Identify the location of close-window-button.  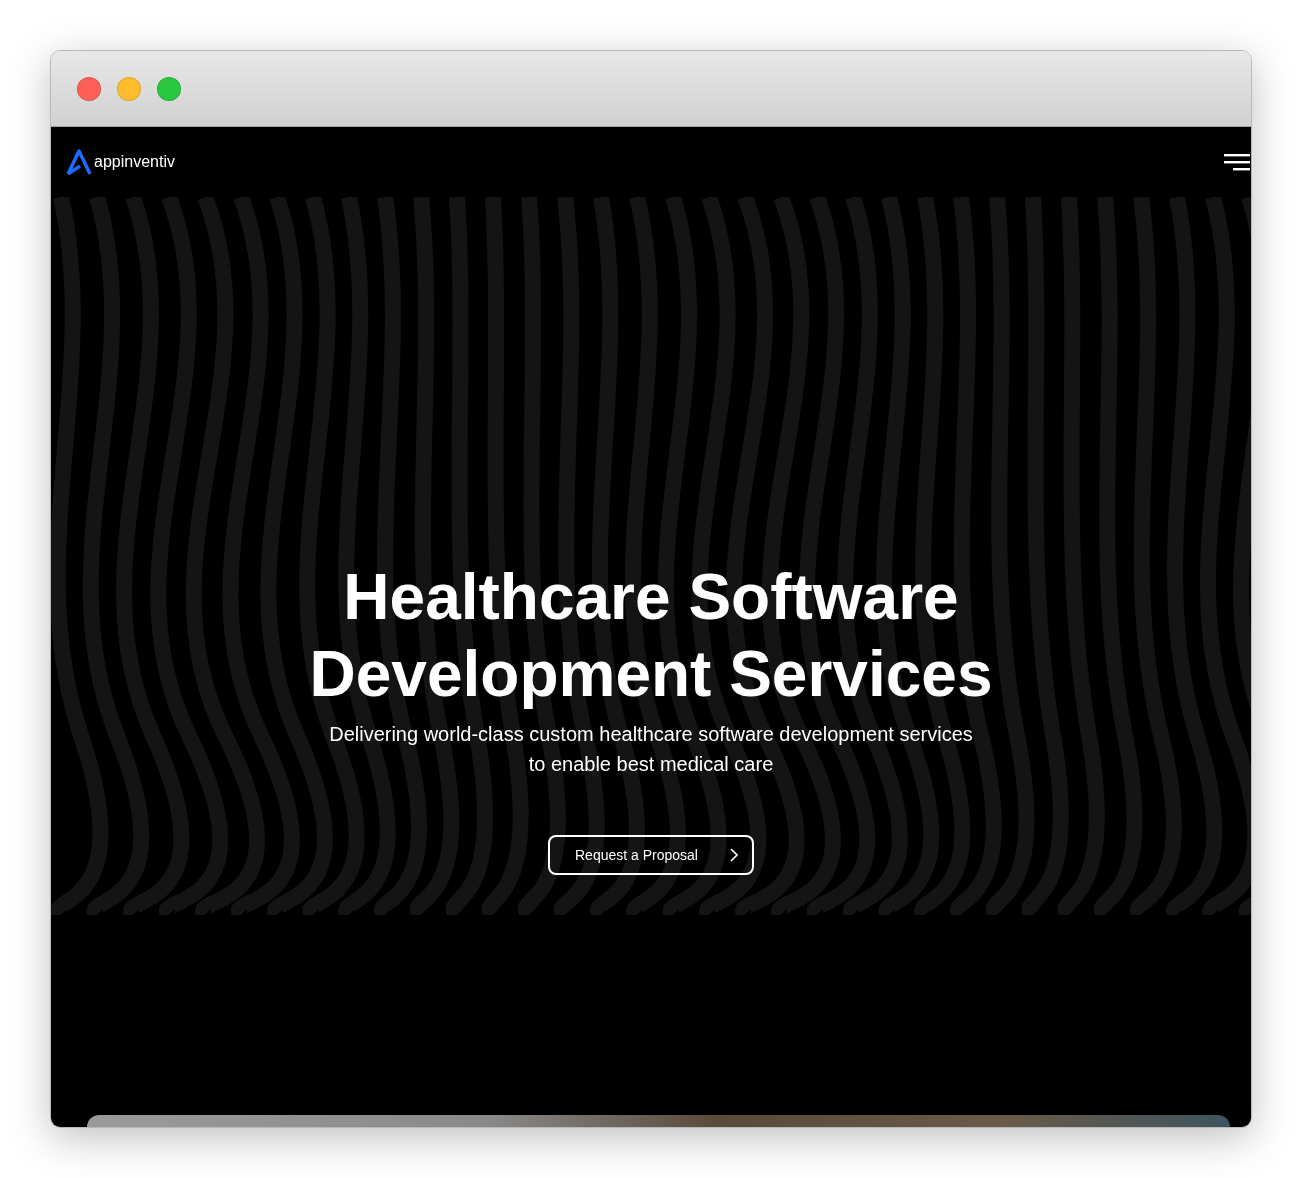
(89, 88).